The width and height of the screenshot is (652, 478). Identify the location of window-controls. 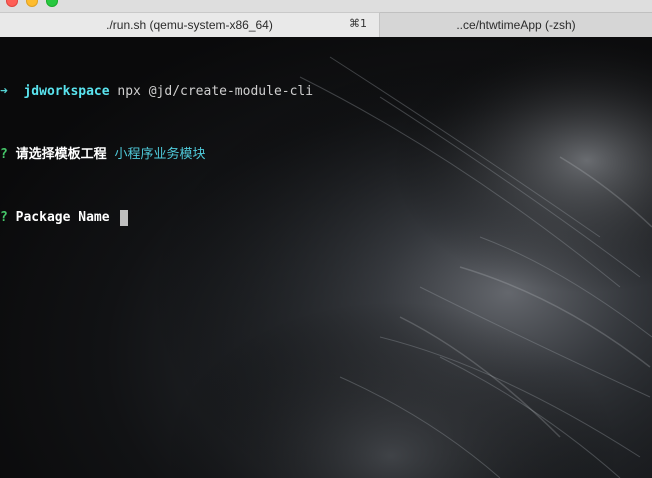
(32, 3).